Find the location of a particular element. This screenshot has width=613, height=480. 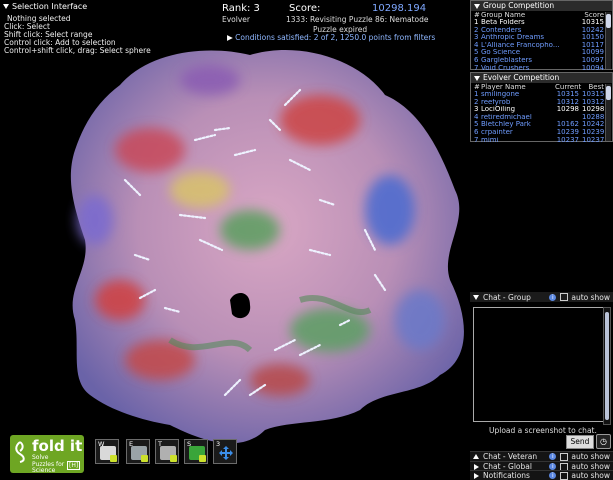

row-name: Anthropic Dreams is located at coordinates (513, 38).